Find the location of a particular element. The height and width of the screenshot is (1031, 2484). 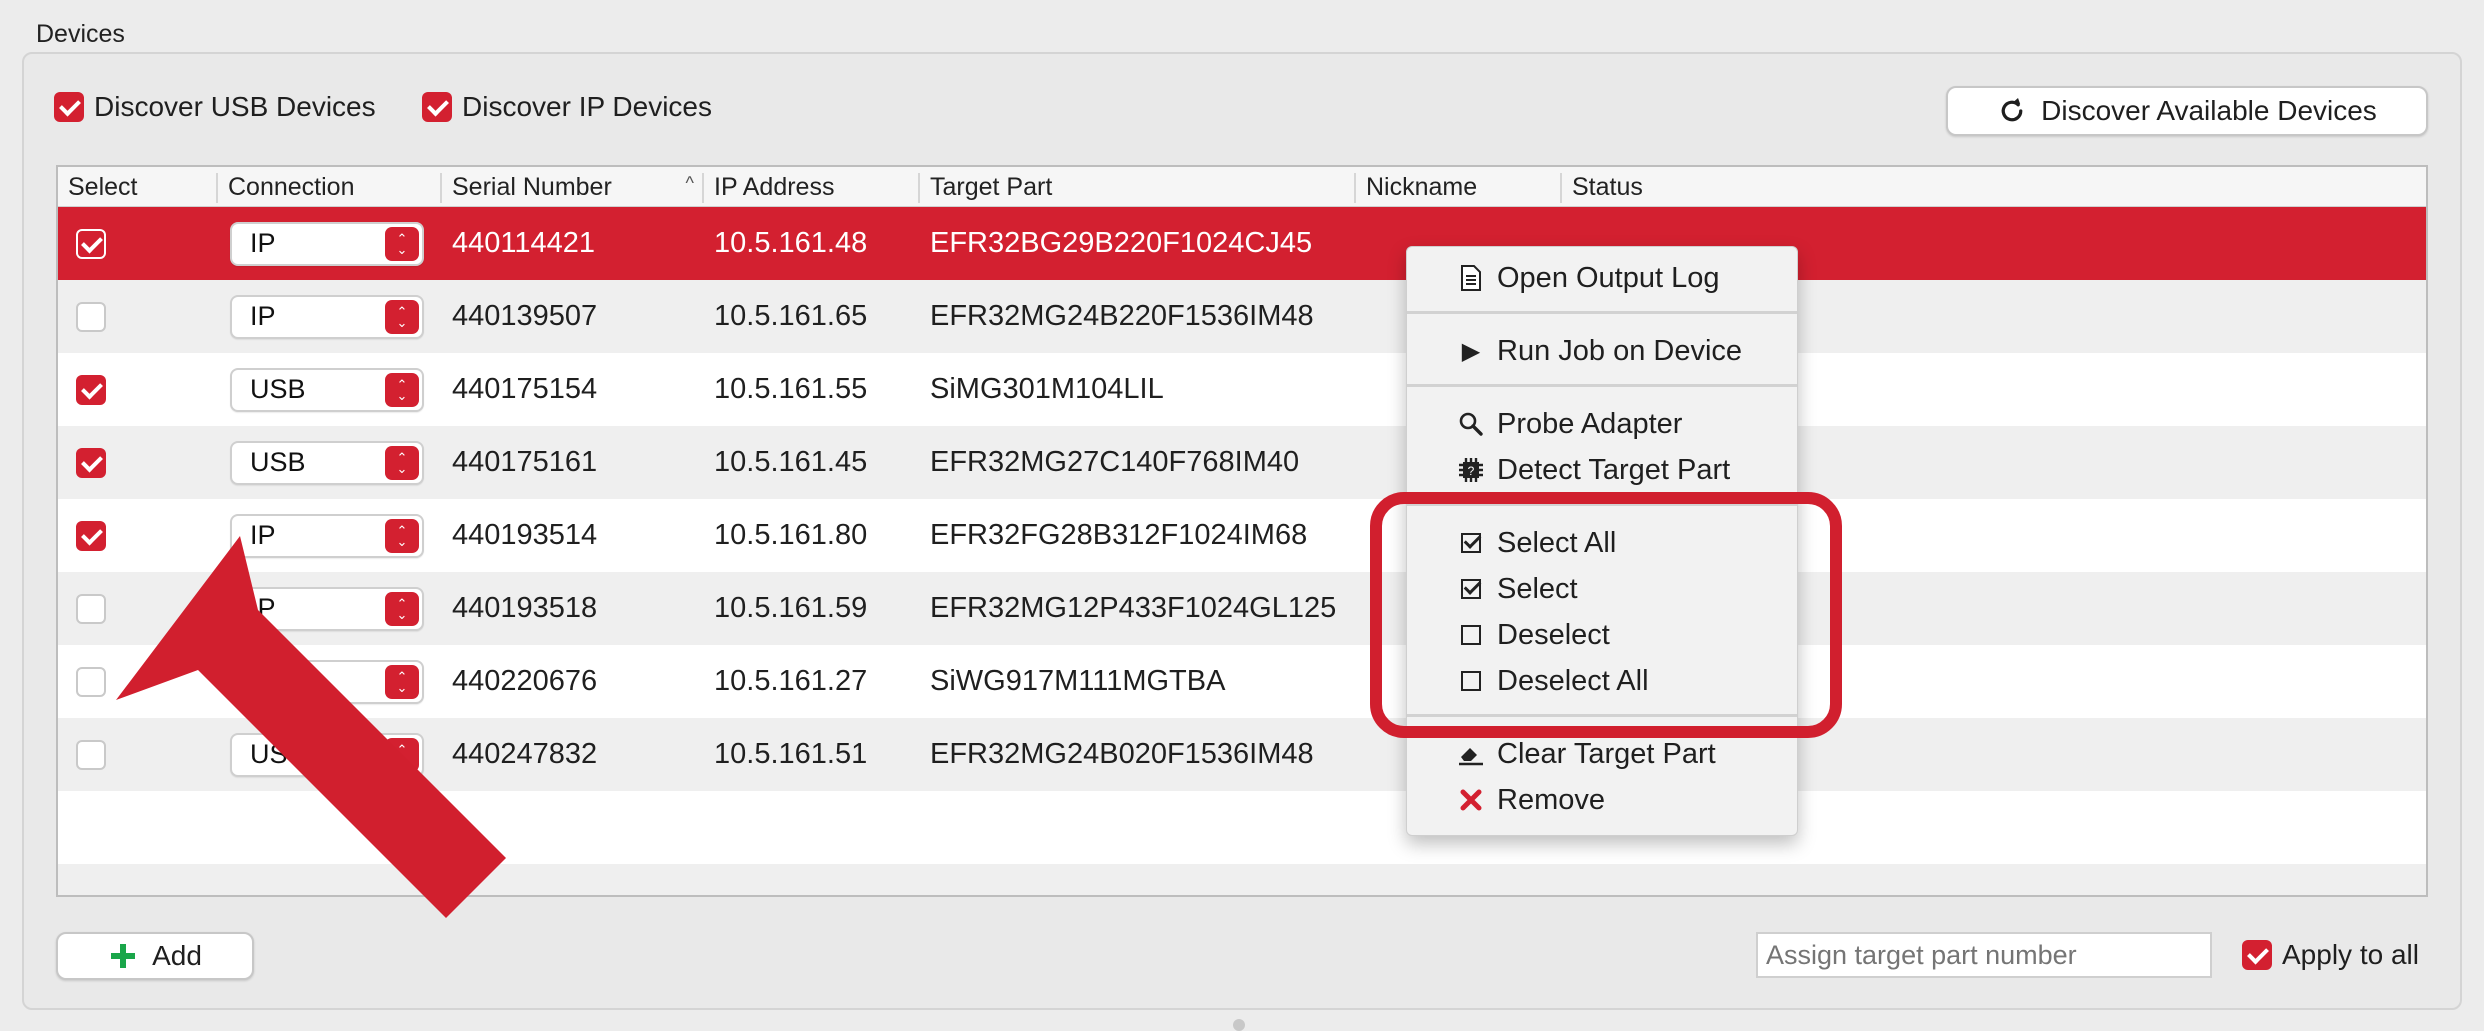

ip-address: 10.5.161.65 is located at coordinates (791, 316).